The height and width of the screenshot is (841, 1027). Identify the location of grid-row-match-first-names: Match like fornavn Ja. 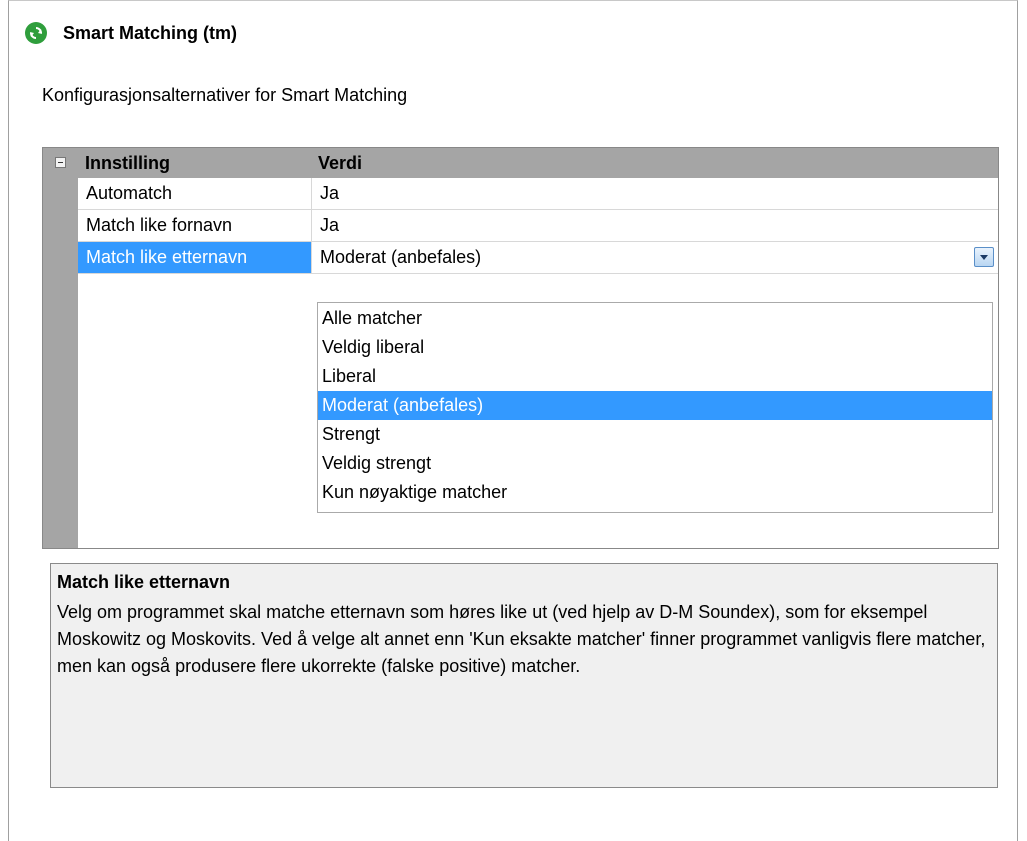
(538, 226).